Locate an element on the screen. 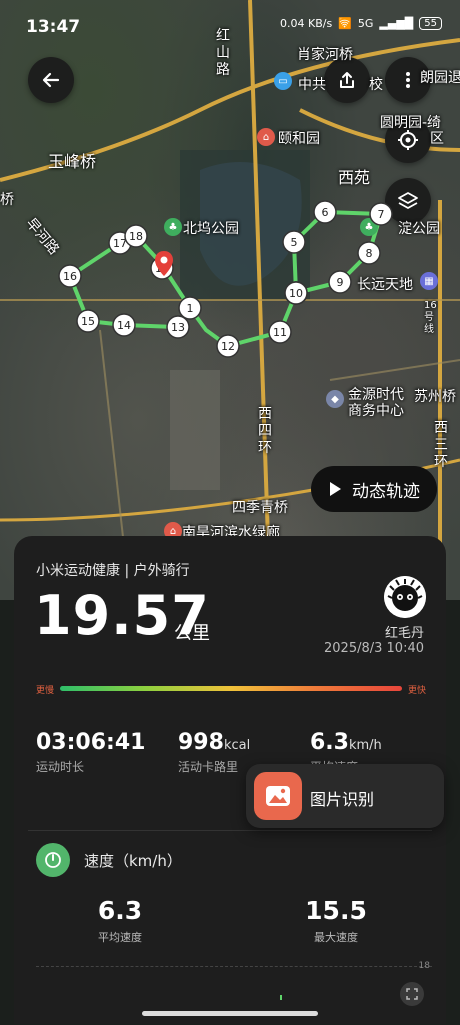 The height and width of the screenshot is (1025, 460). route-waypoint-label: 6 is located at coordinates (325, 212).